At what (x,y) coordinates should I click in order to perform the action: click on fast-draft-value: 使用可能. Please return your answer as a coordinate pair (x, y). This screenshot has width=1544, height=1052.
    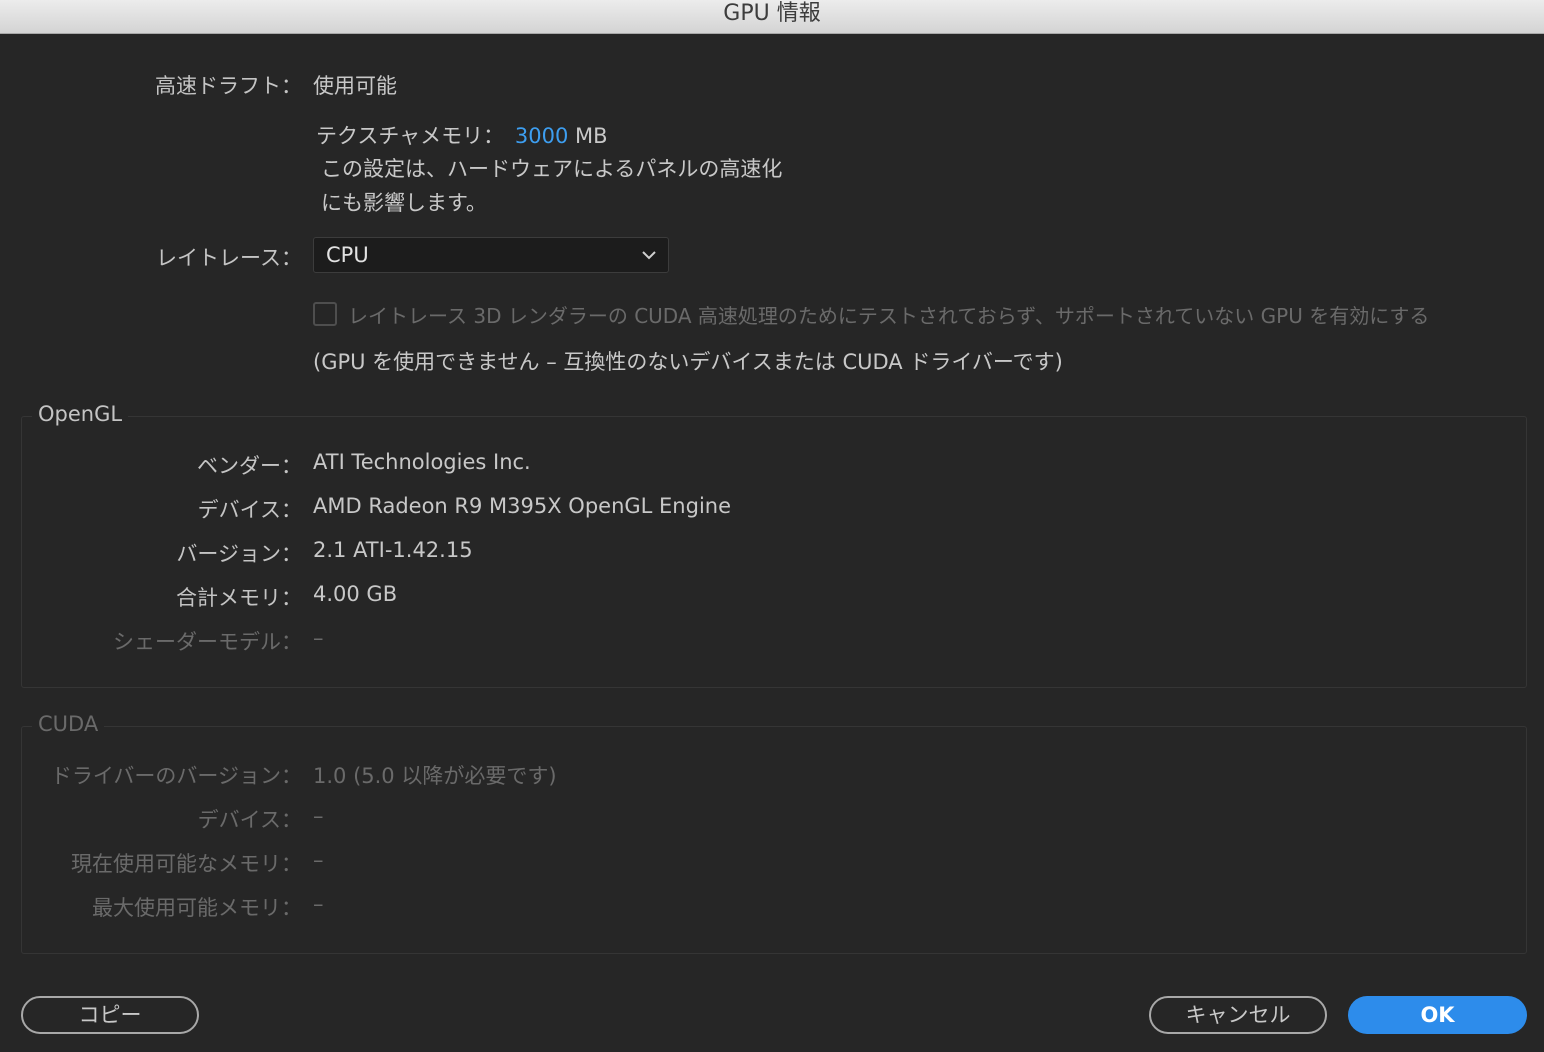
    Looking at the image, I should click on (355, 86).